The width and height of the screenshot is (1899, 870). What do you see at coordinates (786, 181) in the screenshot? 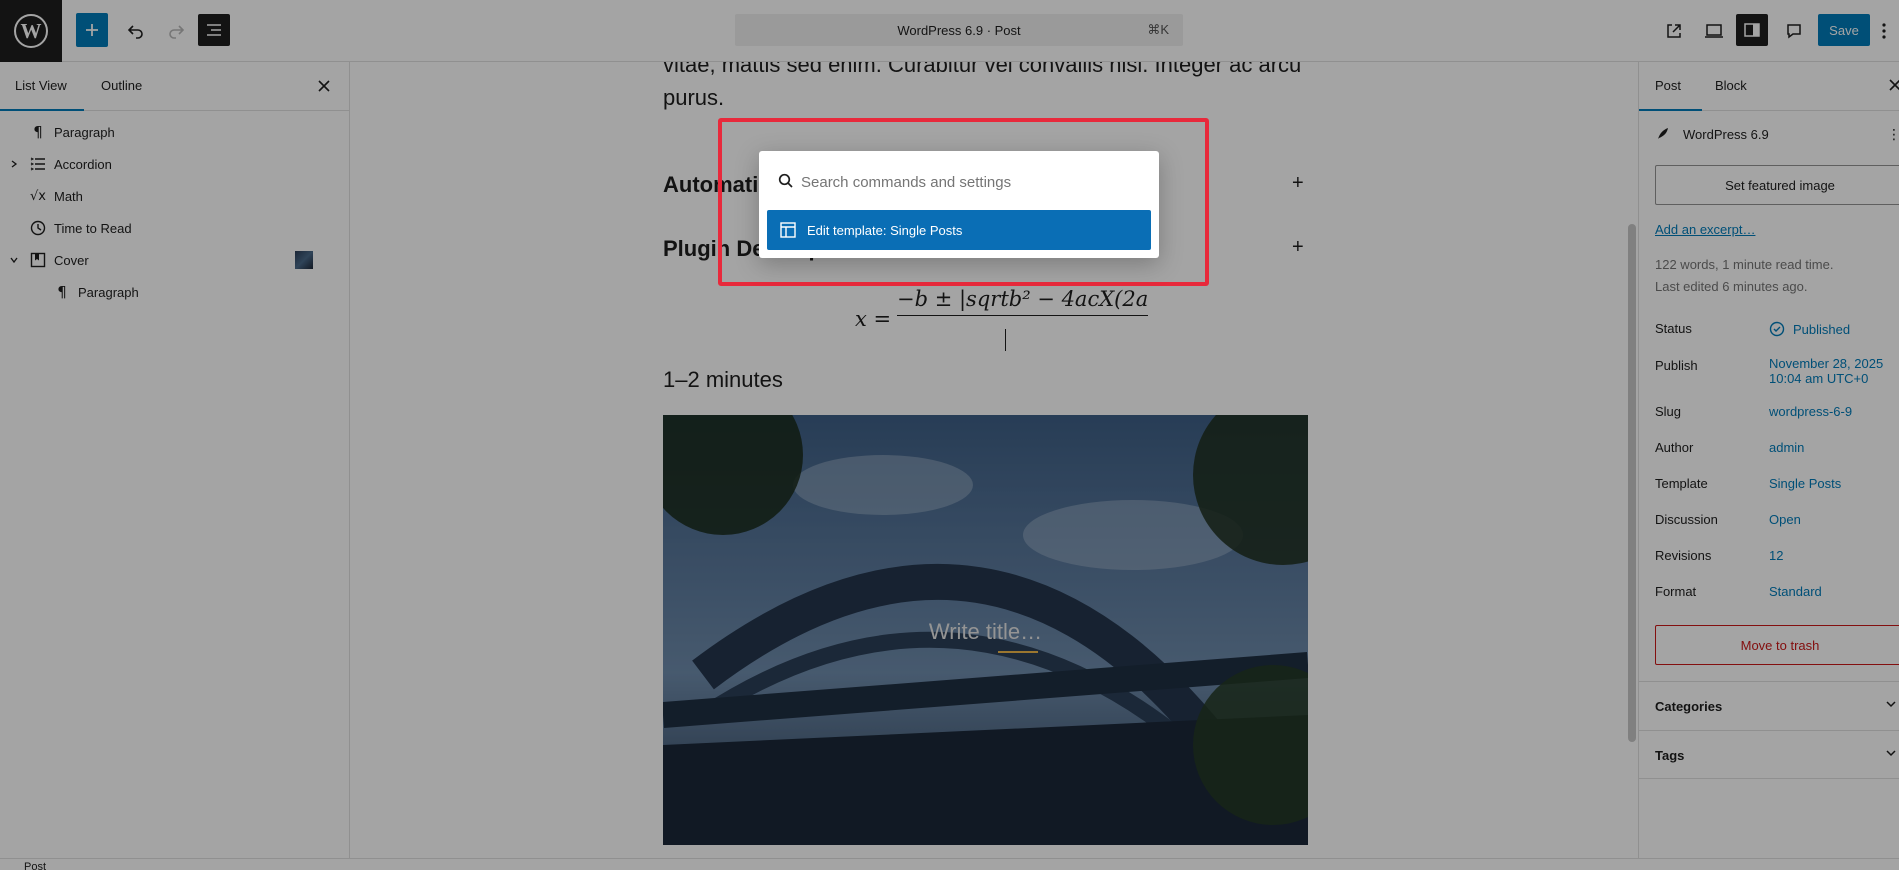
I see `search-icon` at bounding box center [786, 181].